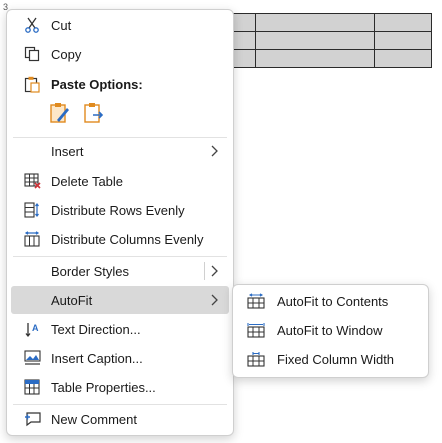 This screenshot has width=442, height=443. I want to click on new-comment-icon, so click(32, 419).